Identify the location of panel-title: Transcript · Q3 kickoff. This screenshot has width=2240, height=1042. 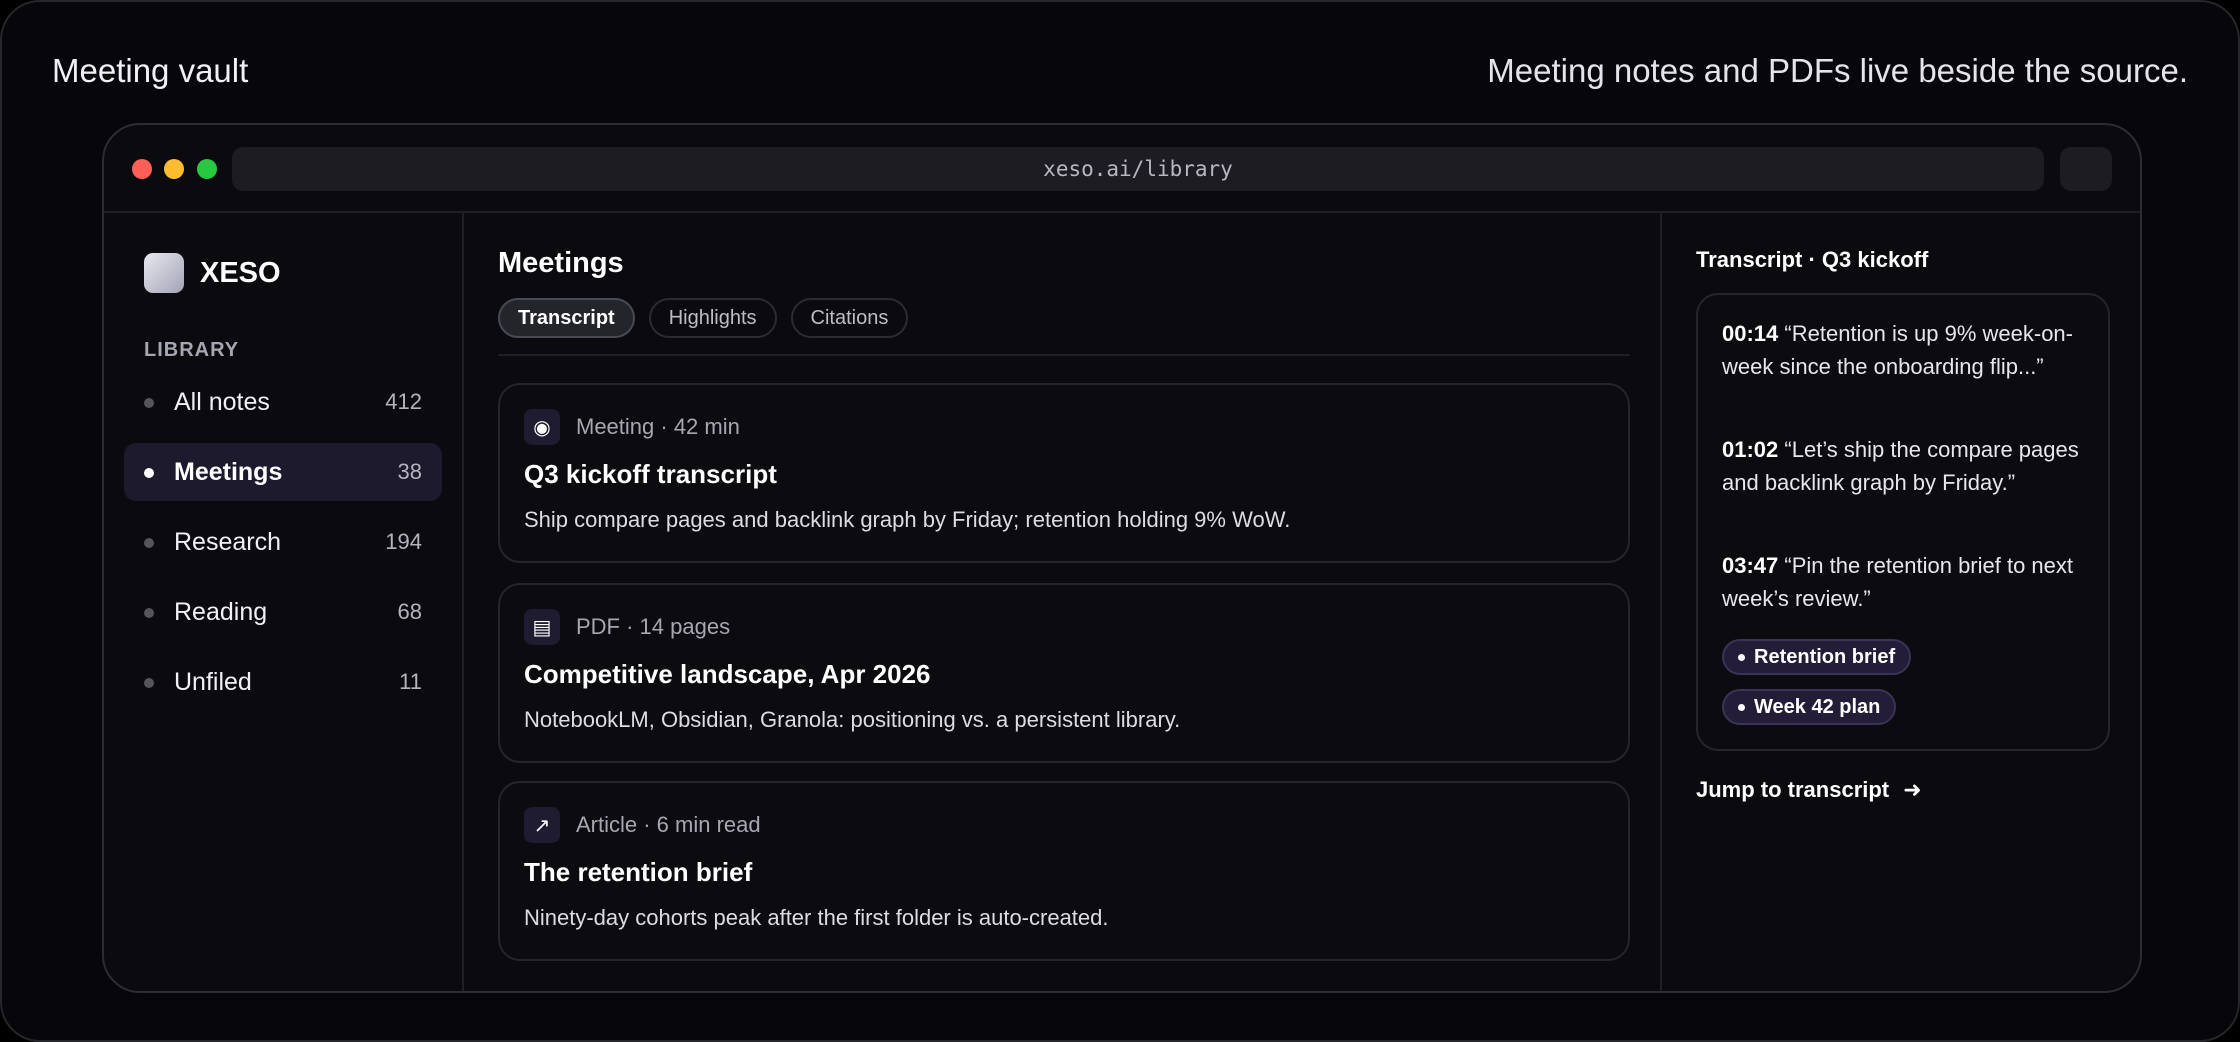
(1812, 259).